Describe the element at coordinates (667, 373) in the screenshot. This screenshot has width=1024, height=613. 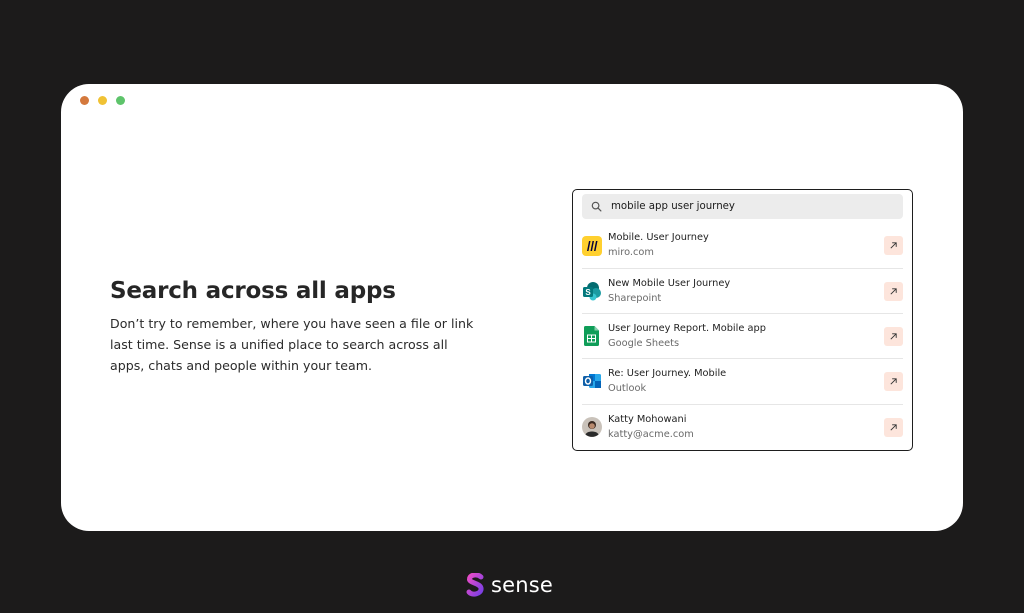
I see `result-title: Re: User Journey. Mobile` at that location.